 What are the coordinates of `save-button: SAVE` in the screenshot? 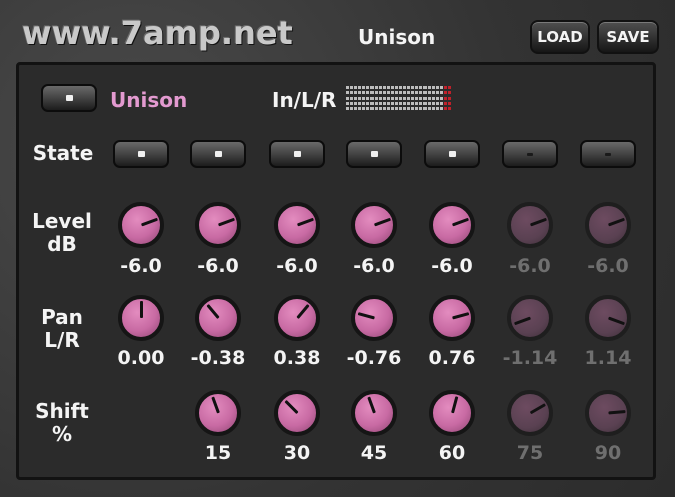 It's located at (628, 37).